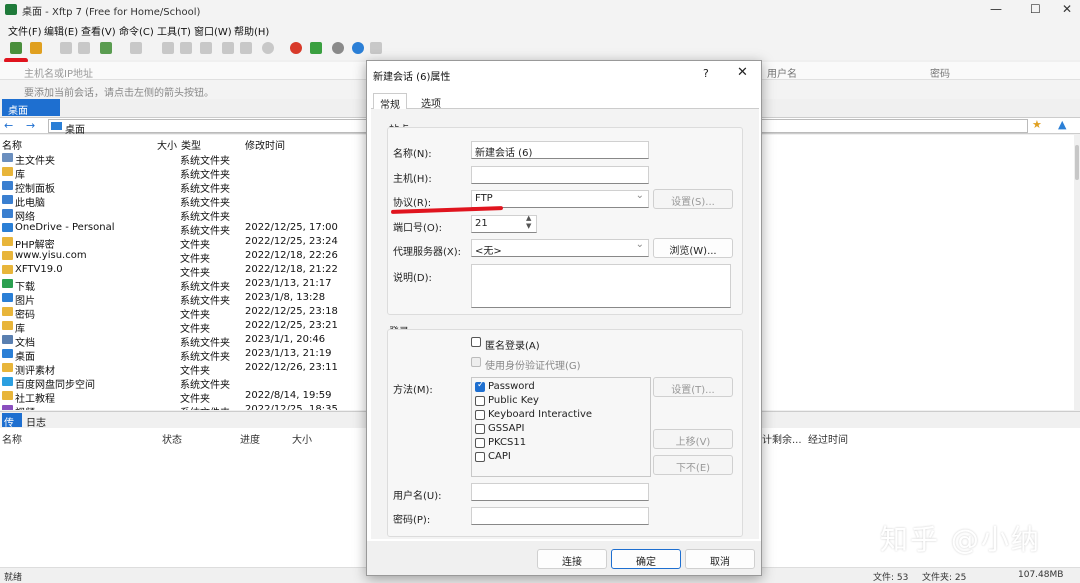  Describe the element at coordinates (376, 48) in the screenshot. I see `chat-icon` at that location.